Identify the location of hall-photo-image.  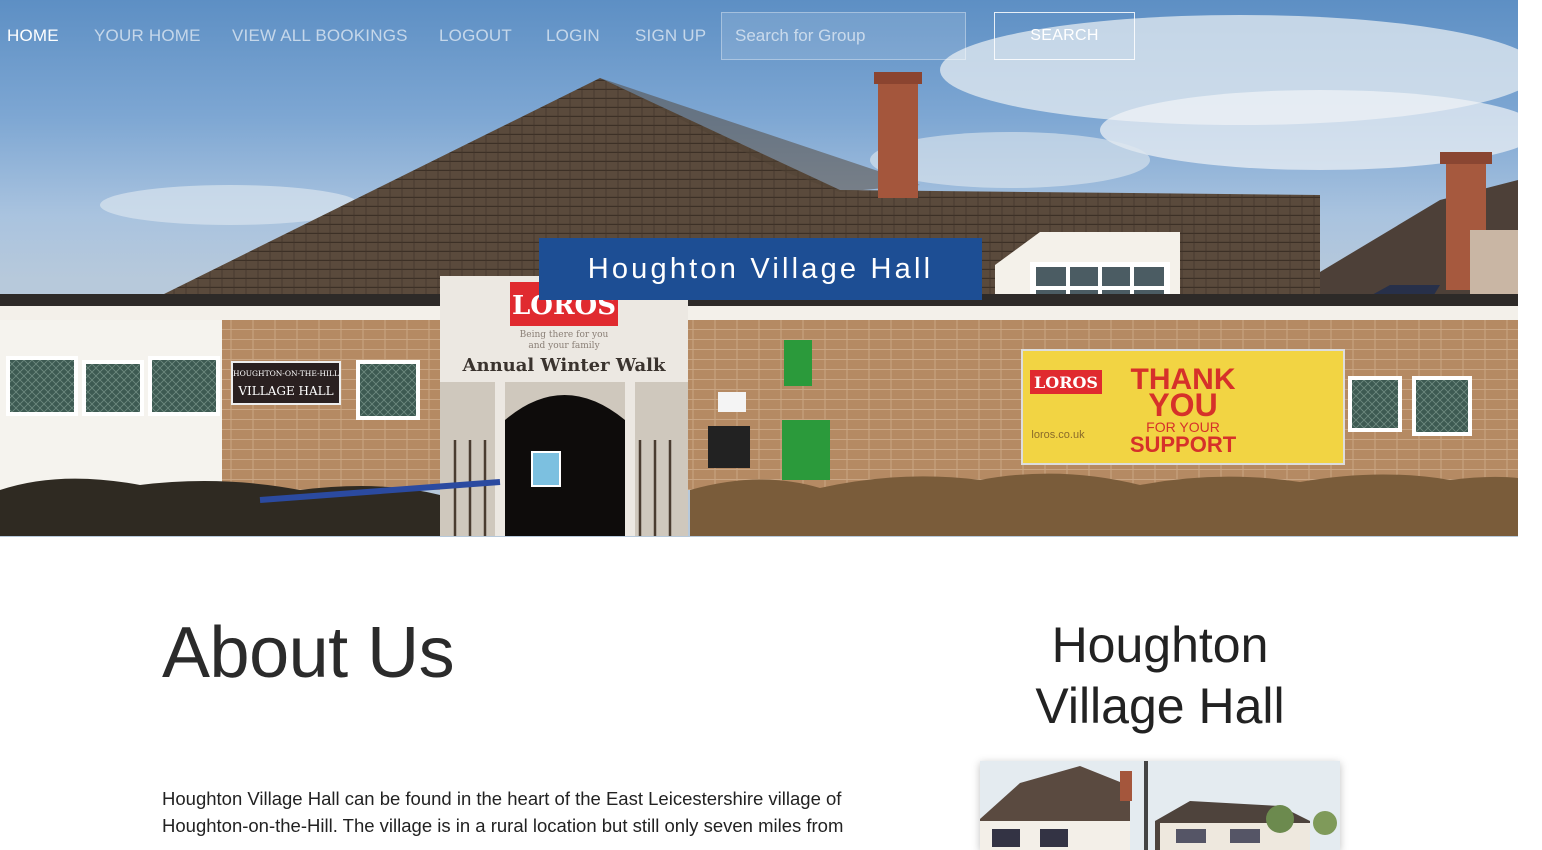
(1160, 805).